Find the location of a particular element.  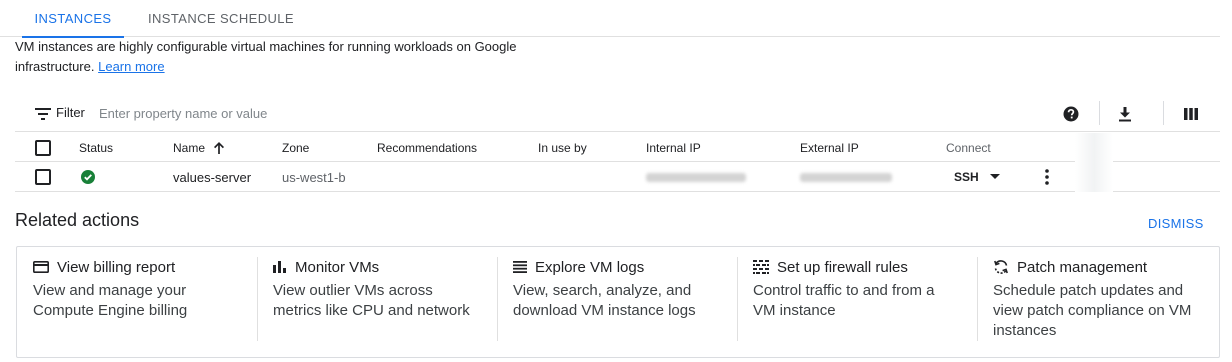

external-ip-redacted is located at coordinates (846, 177).